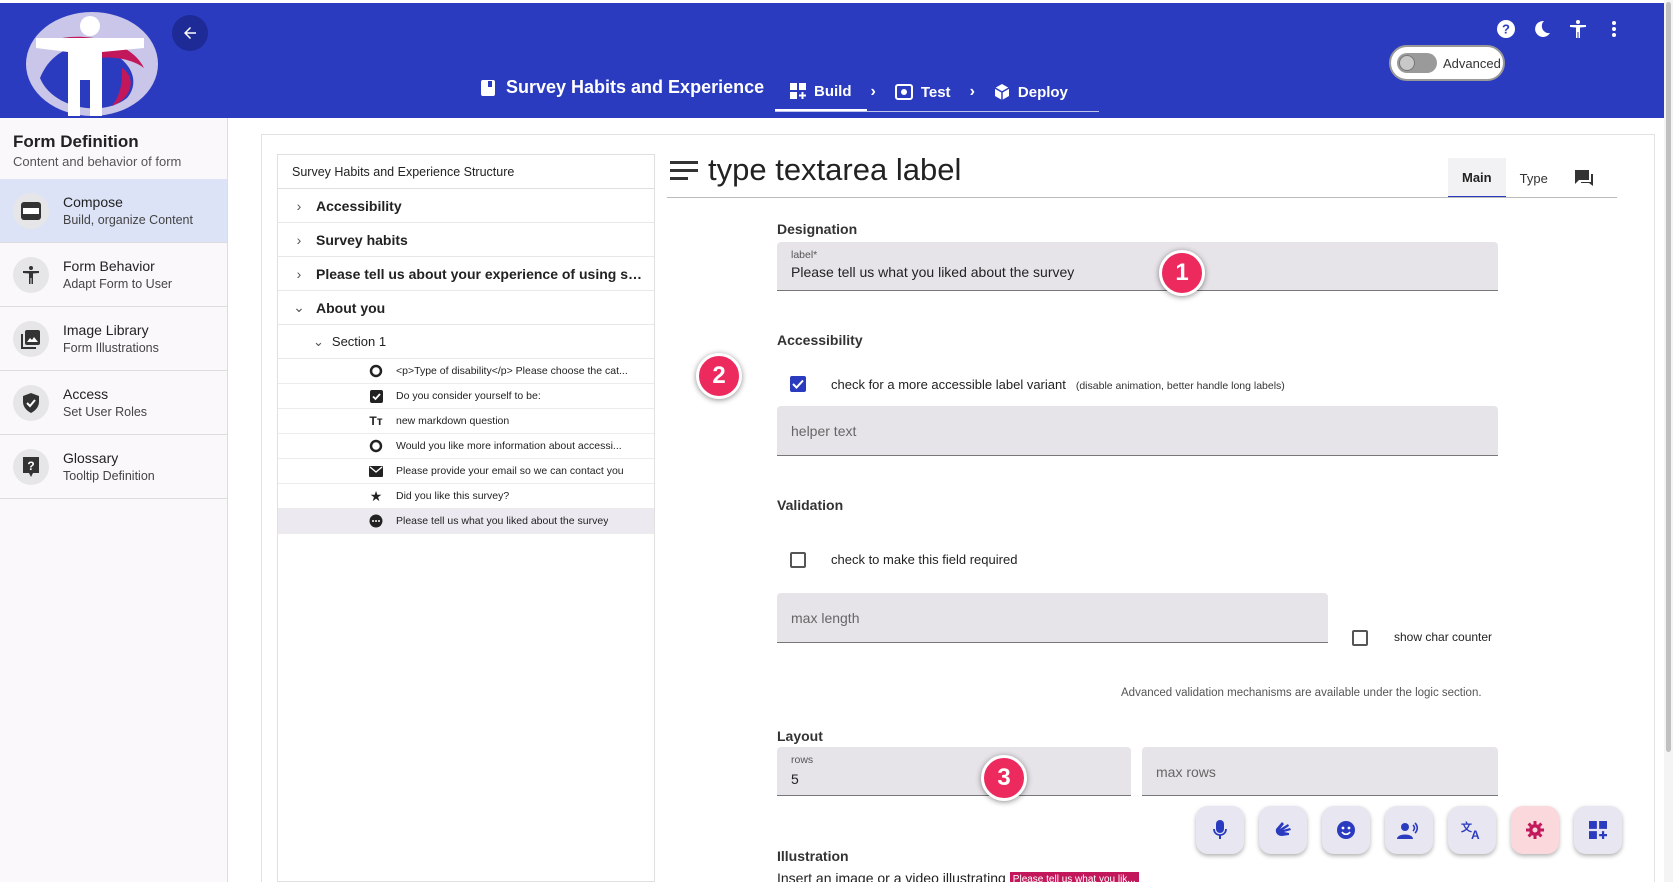 The image size is (1673, 882). What do you see at coordinates (1220, 830) in the screenshot?
I see `mic-icon` at bounding box center [1220, 830].